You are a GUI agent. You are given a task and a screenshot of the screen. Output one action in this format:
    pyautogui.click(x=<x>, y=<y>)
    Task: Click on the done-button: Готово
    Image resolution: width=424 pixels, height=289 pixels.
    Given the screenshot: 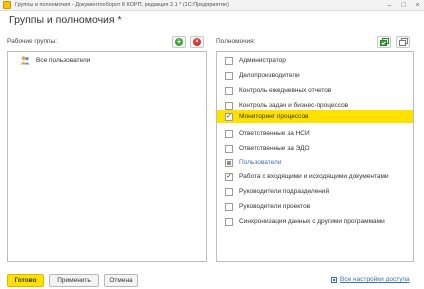 What is the action you would take?
    pyautogui.click(x=25, y=280)
    